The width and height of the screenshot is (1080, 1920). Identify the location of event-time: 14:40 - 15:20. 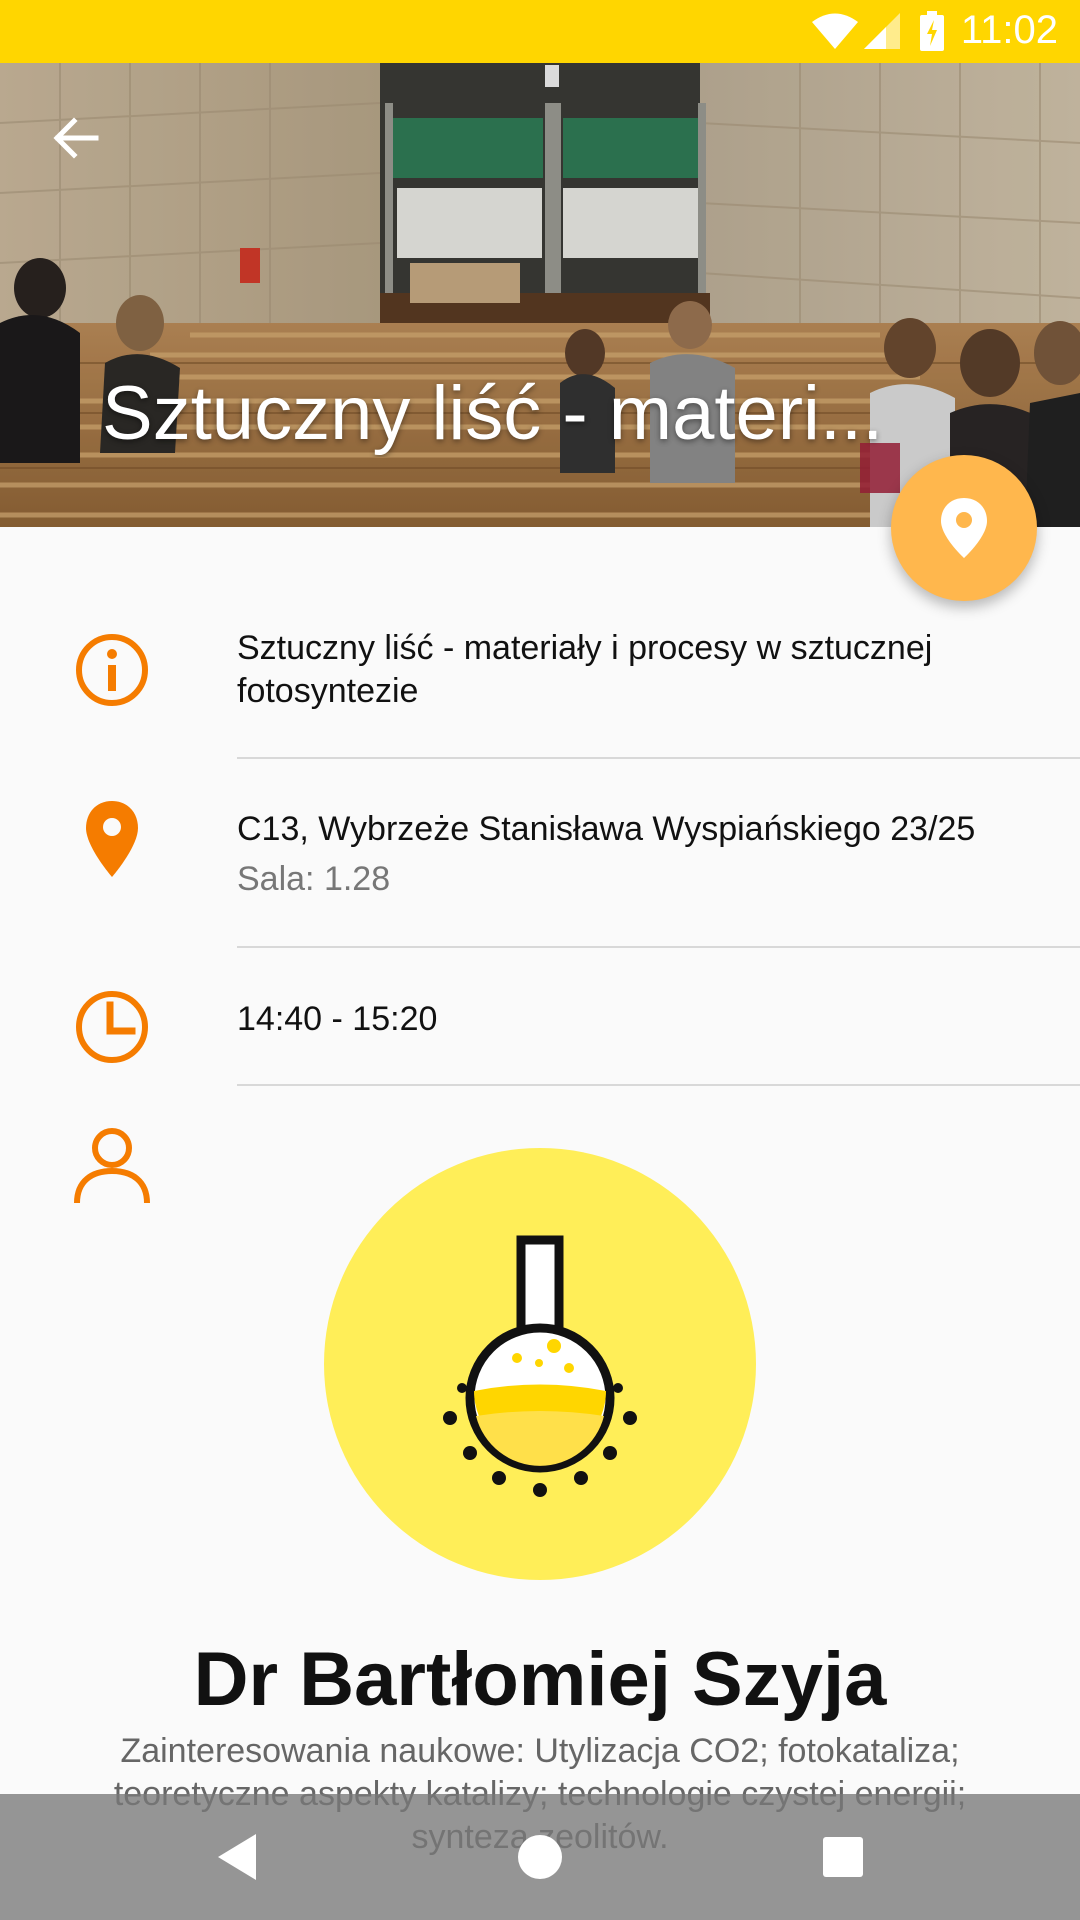
(337, 1019).